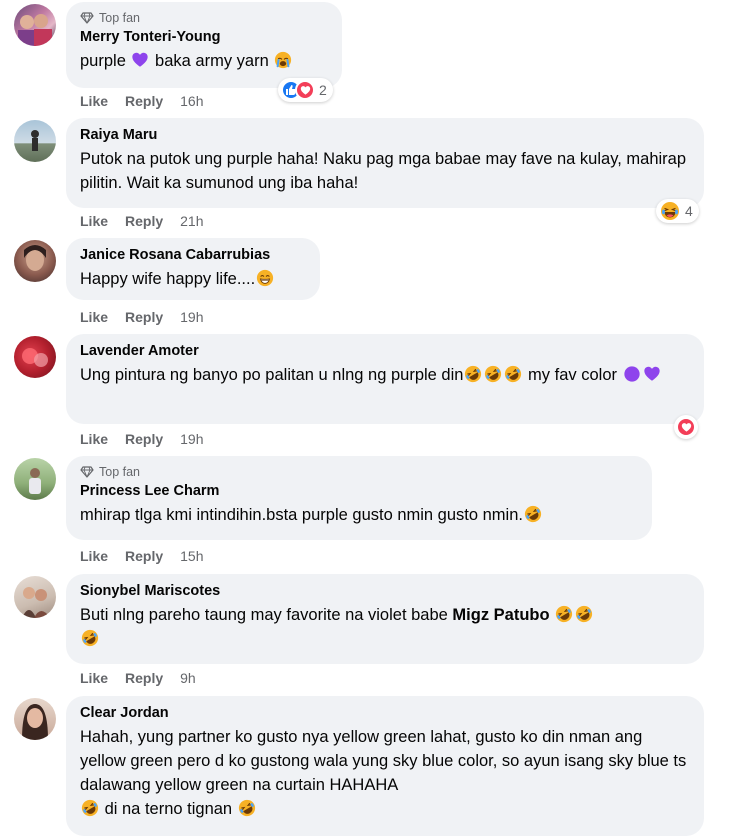 This screenshot has width=750, height=836. I want to click on reaction-count: 4, so click(689, 211).